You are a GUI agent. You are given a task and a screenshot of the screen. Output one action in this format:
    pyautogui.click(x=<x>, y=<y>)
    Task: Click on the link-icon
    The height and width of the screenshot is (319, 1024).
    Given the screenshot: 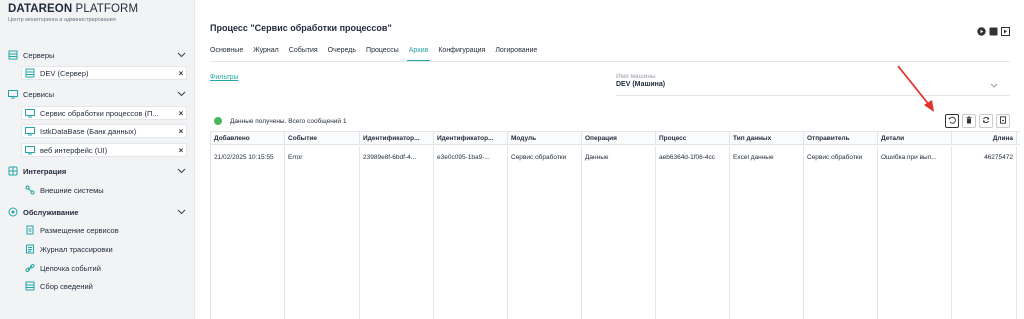 What is the action you would take?
    pyautogui.click(x=30, y=268)
    